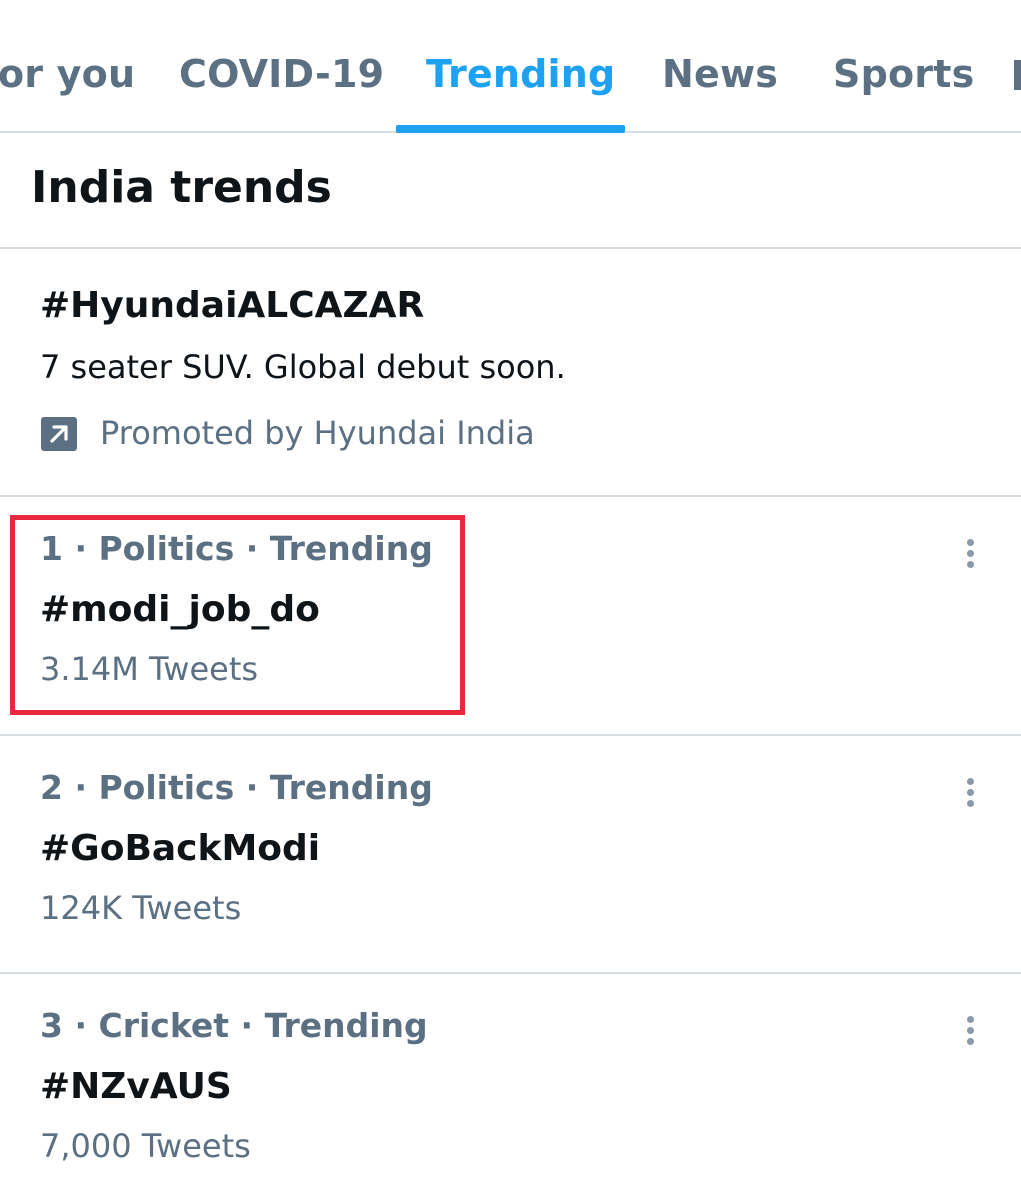  Describe the element at coordinates (141, 908) in the screenshot. I see `trend-tweet-count: 124K Tweets` at that location.